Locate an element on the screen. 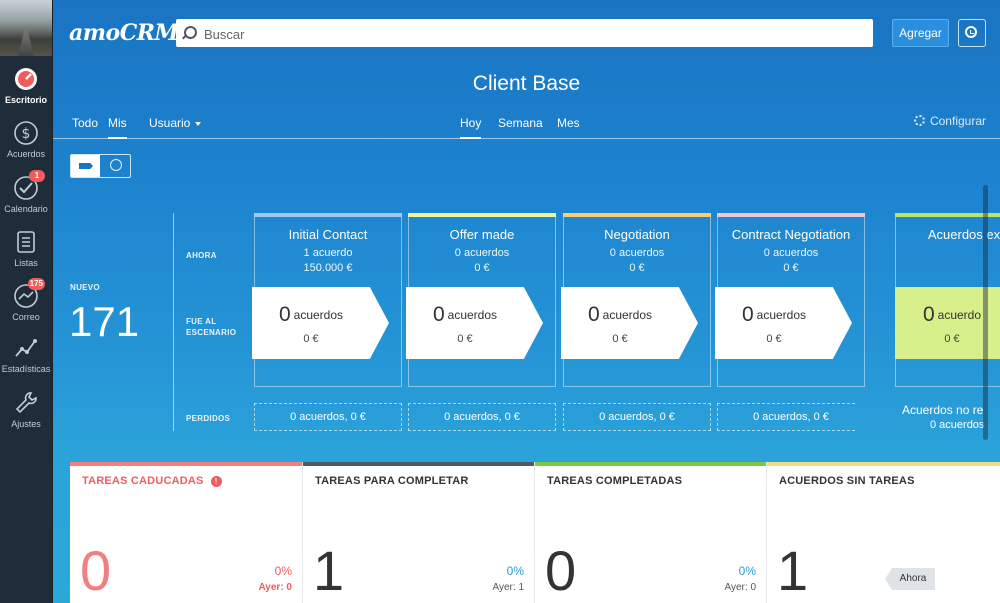 Image resolution: width=1000 pixels, height=603 pixels. widget-overdue-tasks: TAREAS CADUCADAS! 0 0% Ayer: 0 is located at coordinates (186, 532).